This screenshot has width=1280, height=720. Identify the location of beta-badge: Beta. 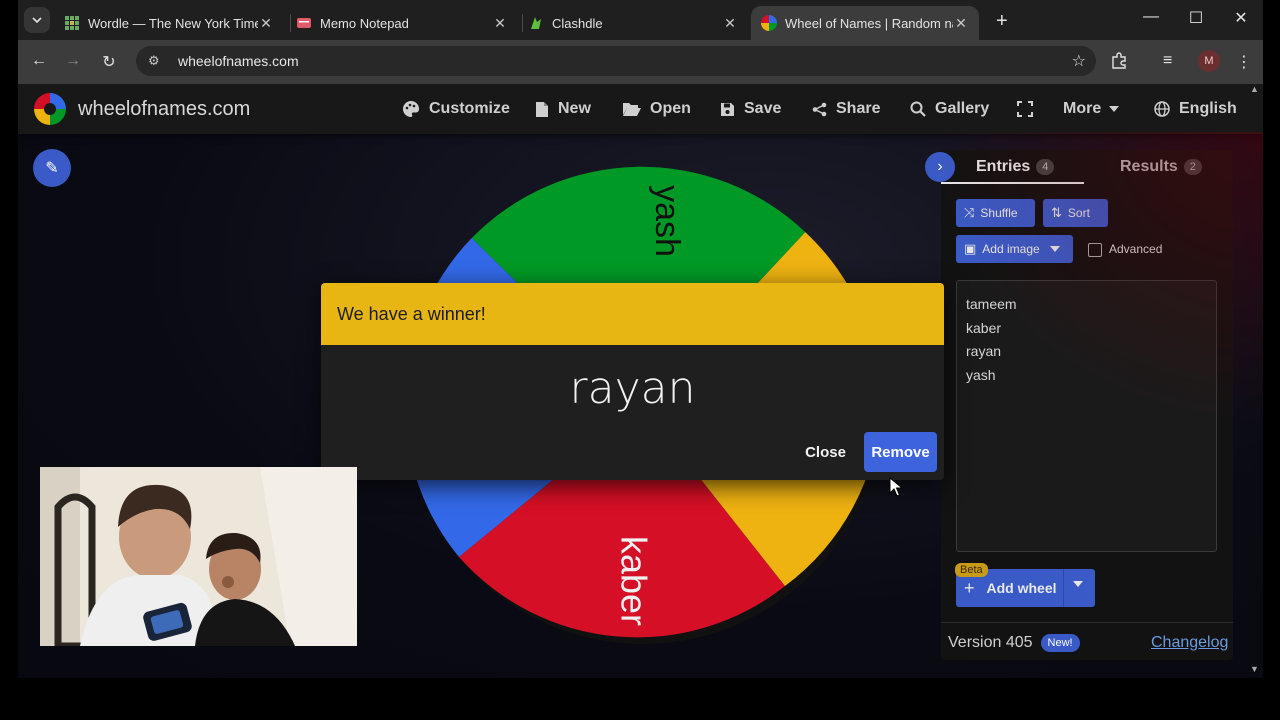
(971, 570).